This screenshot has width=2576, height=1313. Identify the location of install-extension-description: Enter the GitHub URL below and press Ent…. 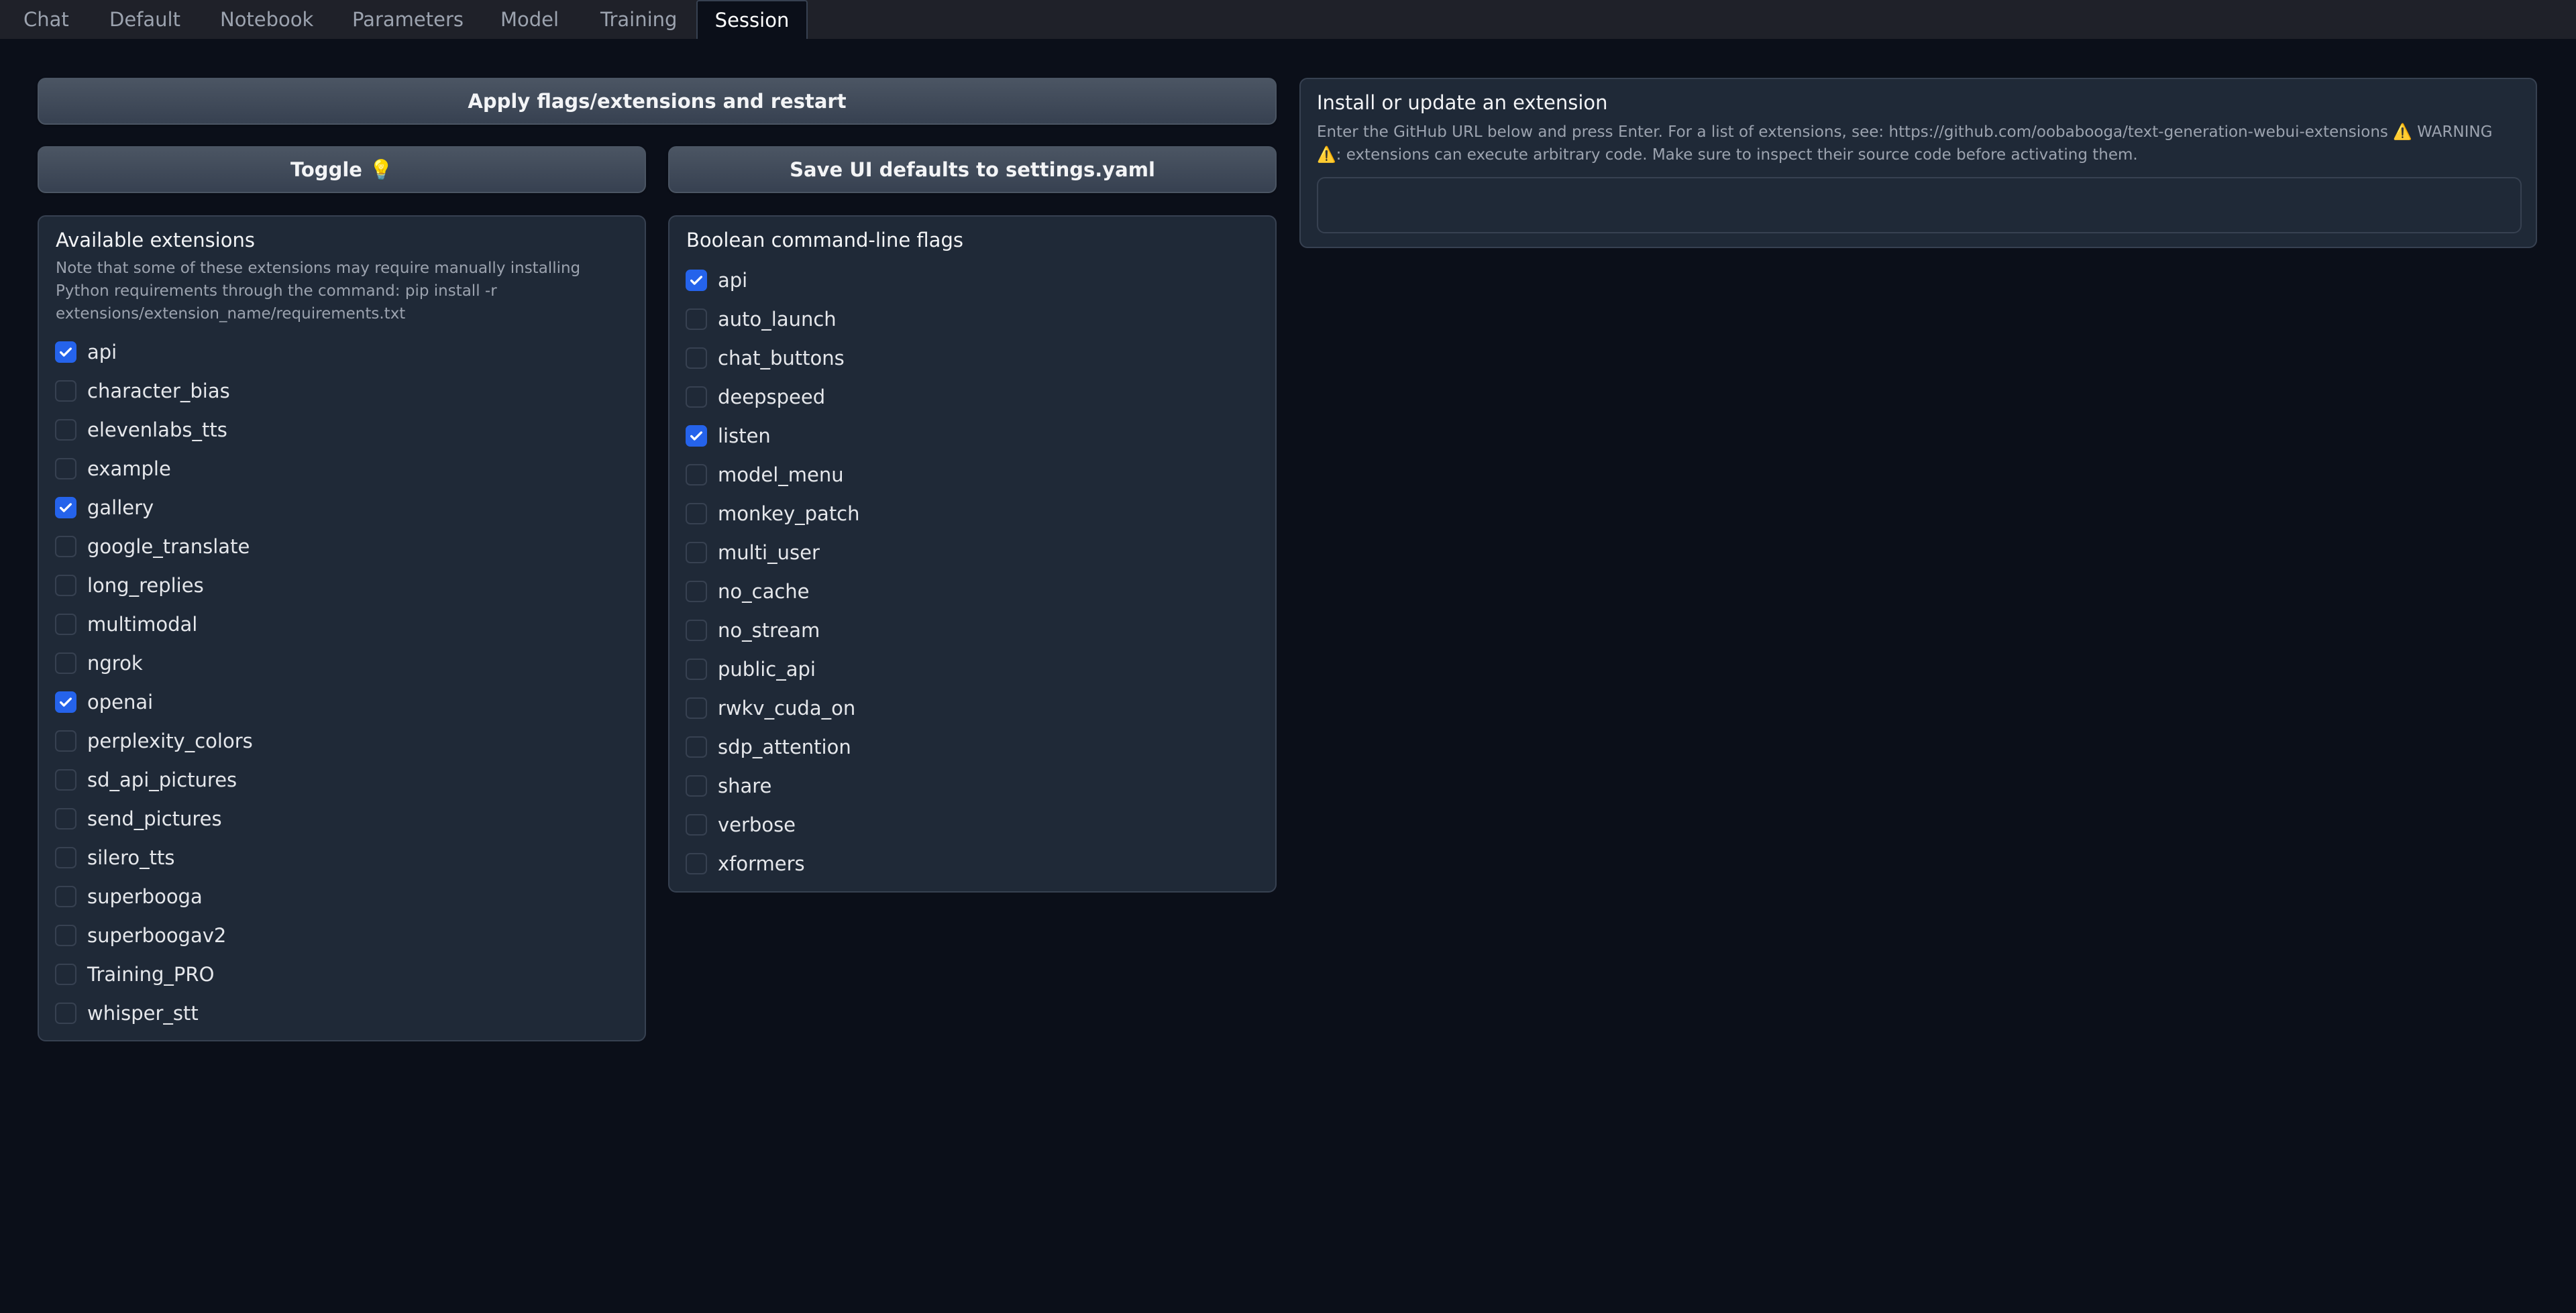
(1917, 143).